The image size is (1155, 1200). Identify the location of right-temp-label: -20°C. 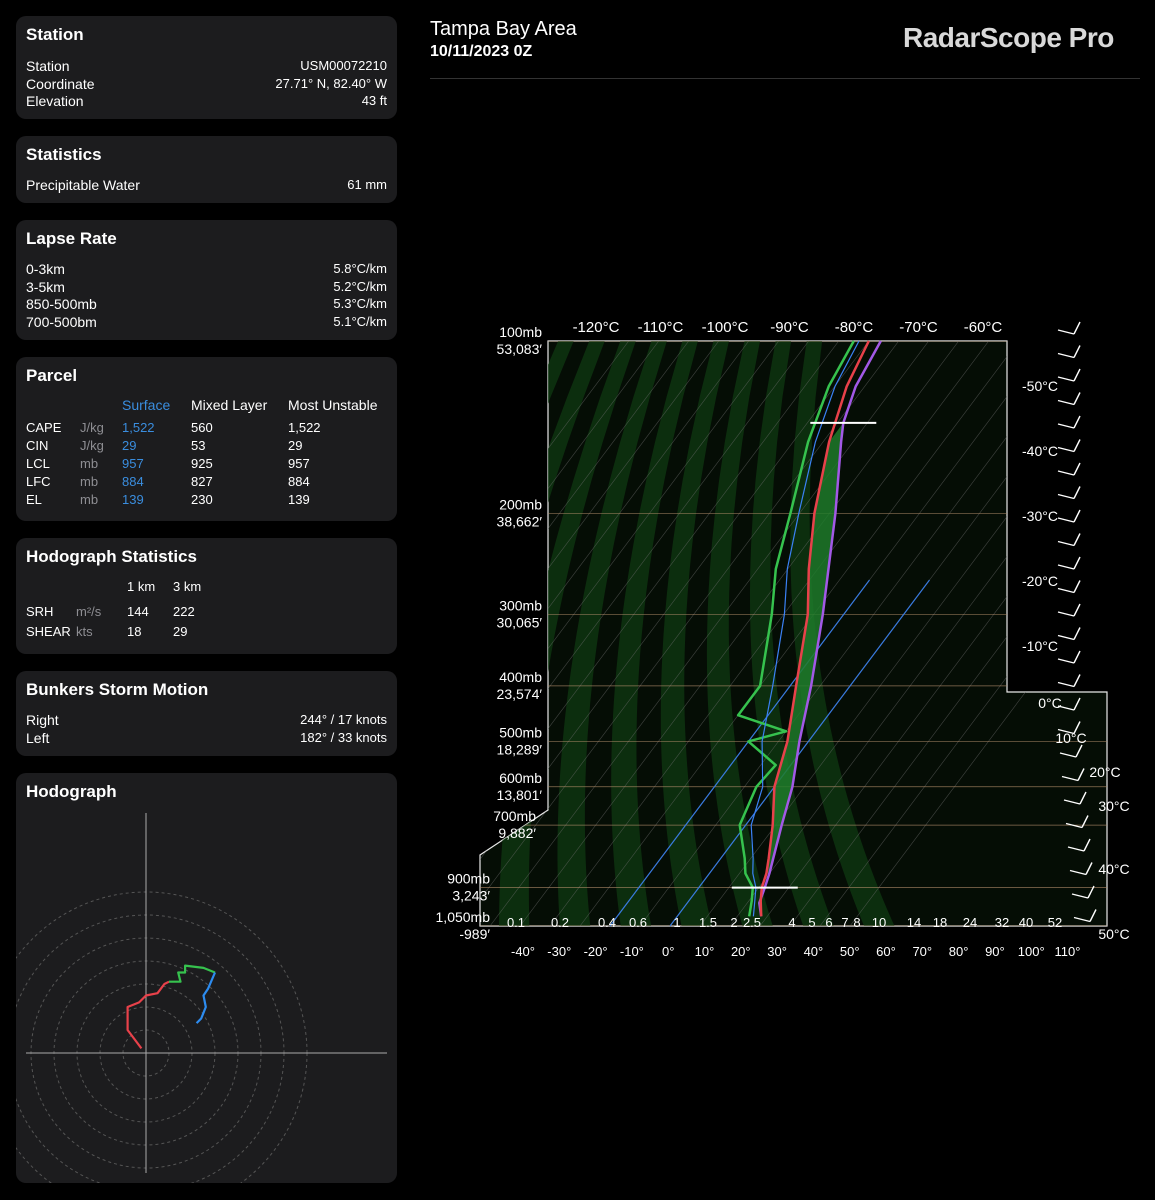
(1040, 581).